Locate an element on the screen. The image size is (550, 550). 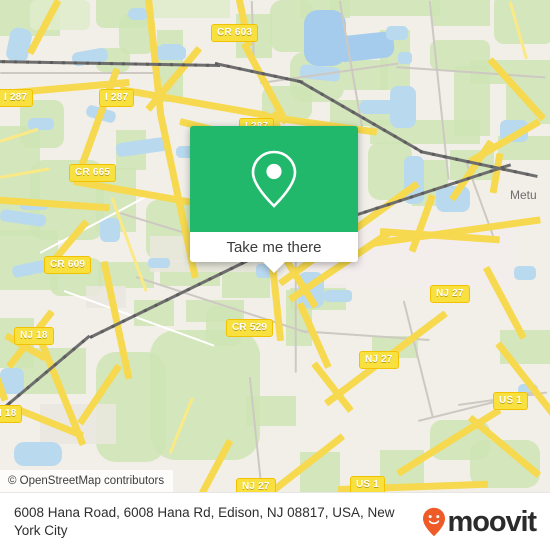
road-shield: NJ 18 is located at coordinates (34, 336).